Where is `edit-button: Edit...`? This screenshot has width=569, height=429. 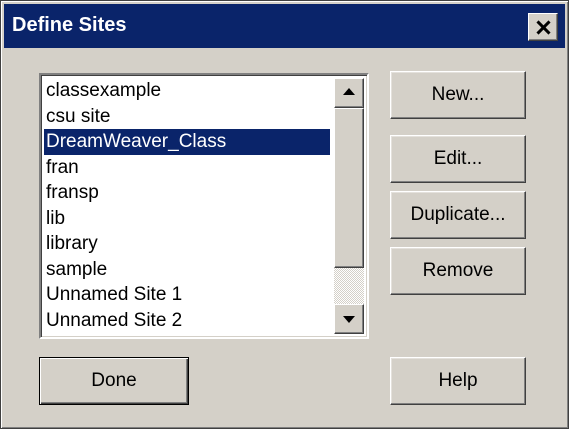
edit-button: Edit... is located at coordinates (458, 159).